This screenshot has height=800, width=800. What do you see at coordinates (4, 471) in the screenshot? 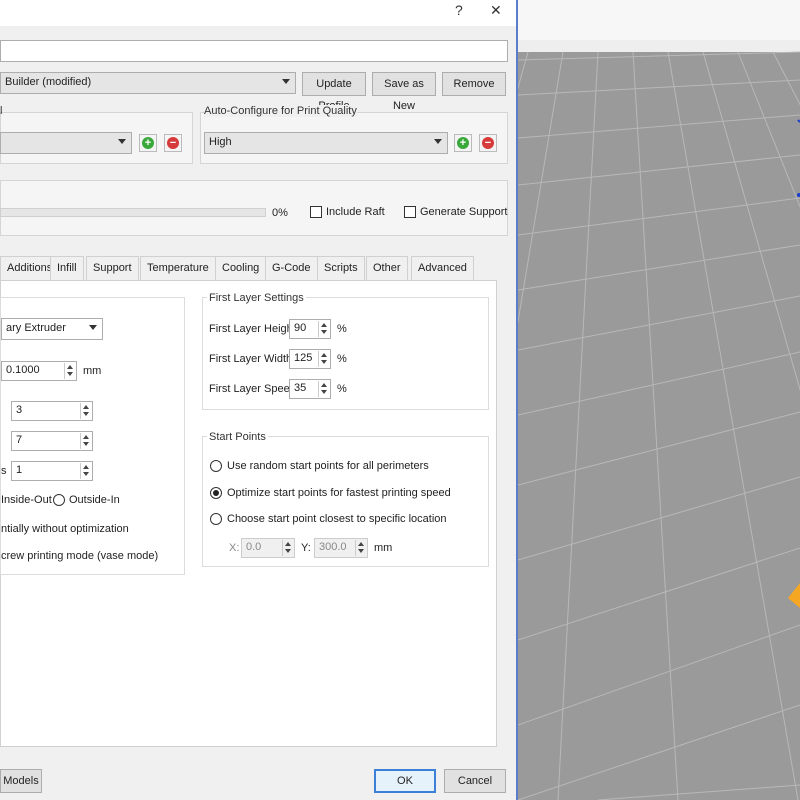
I see `perimeter-shells-label: s` at bounding box center [4, 471].